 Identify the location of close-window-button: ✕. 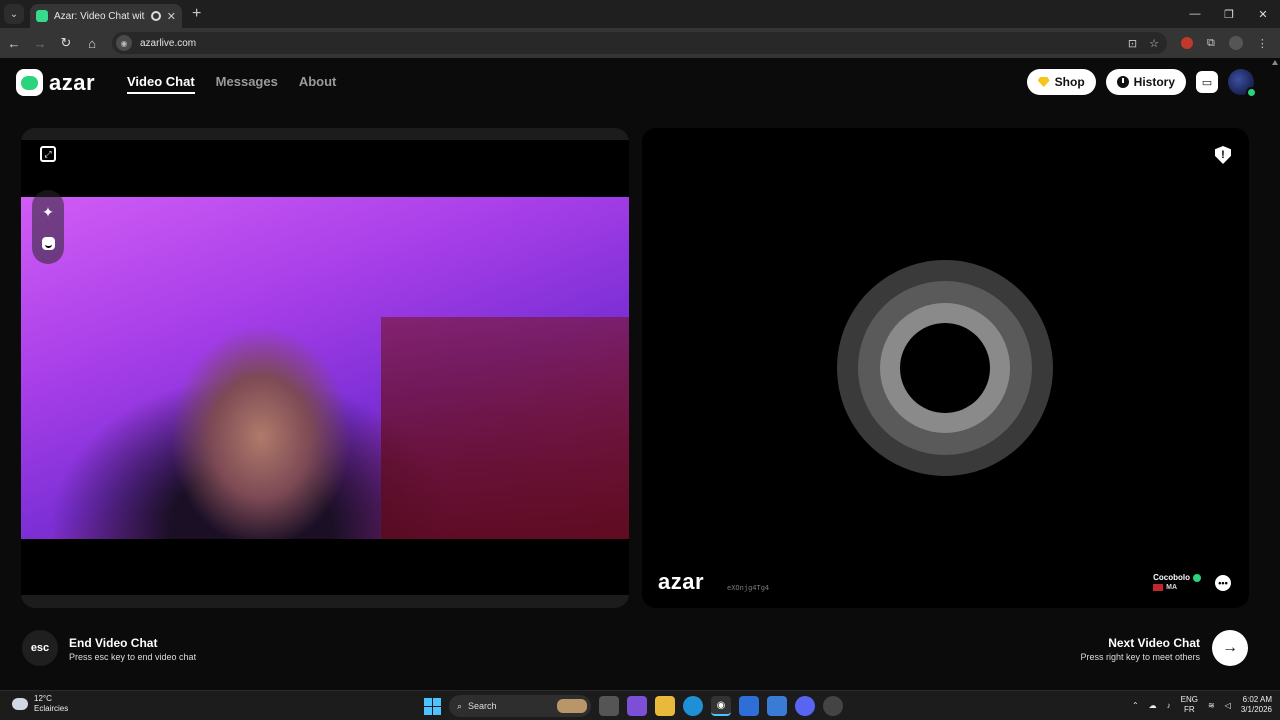
(1263, 14).